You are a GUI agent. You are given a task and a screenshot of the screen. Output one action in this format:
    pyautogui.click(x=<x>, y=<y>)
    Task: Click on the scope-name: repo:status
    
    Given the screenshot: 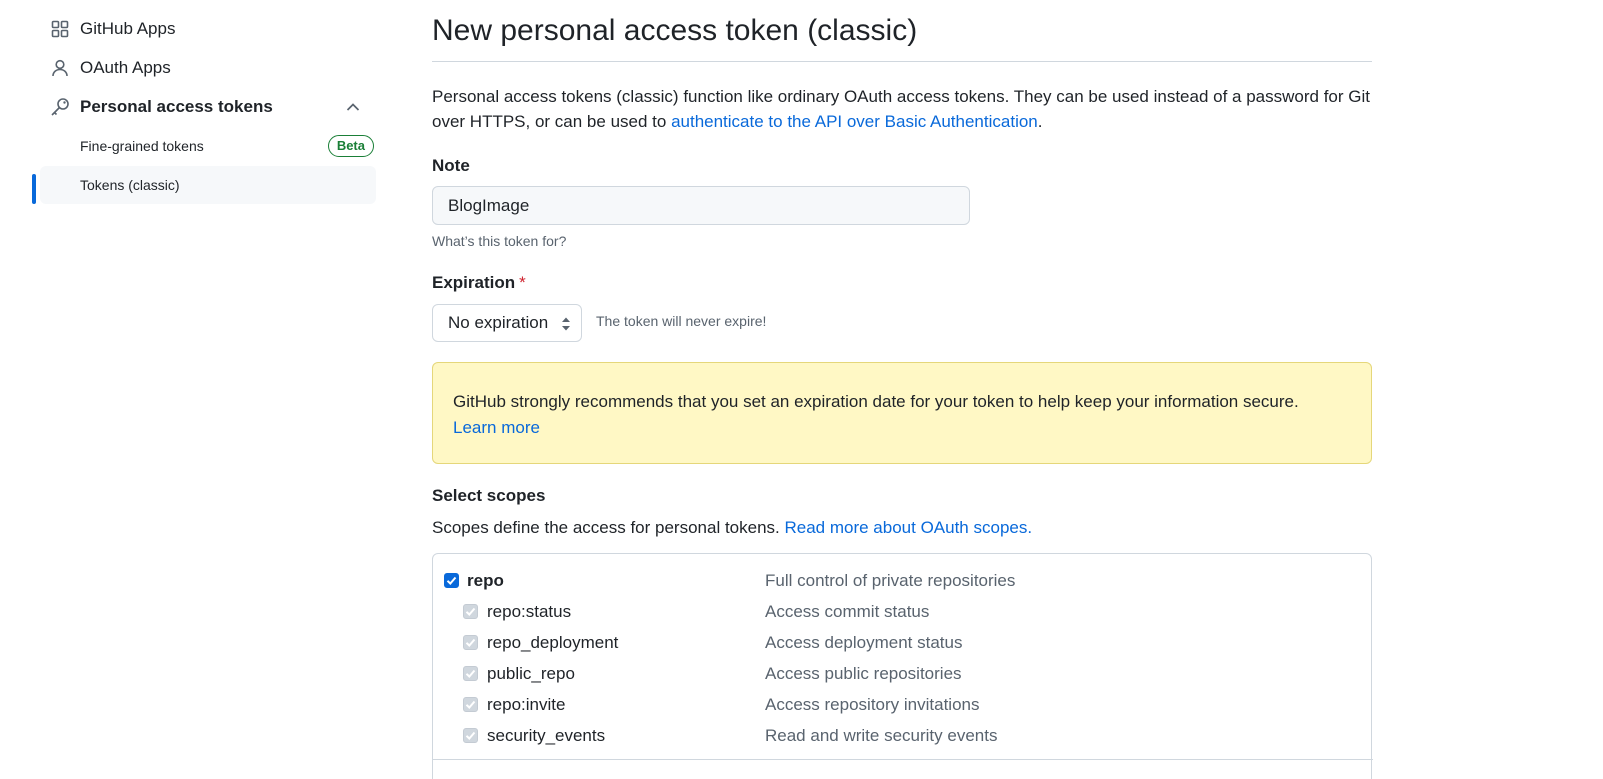 What is the action you would take?
    pyautogui.click(x=529, y=611)
    